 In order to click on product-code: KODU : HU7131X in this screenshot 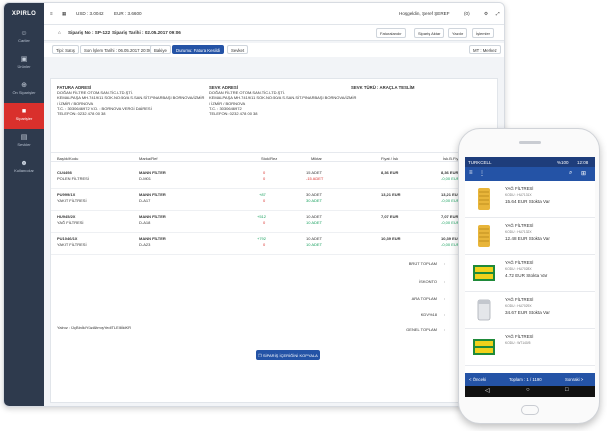, I will do `click(518, 195)`.